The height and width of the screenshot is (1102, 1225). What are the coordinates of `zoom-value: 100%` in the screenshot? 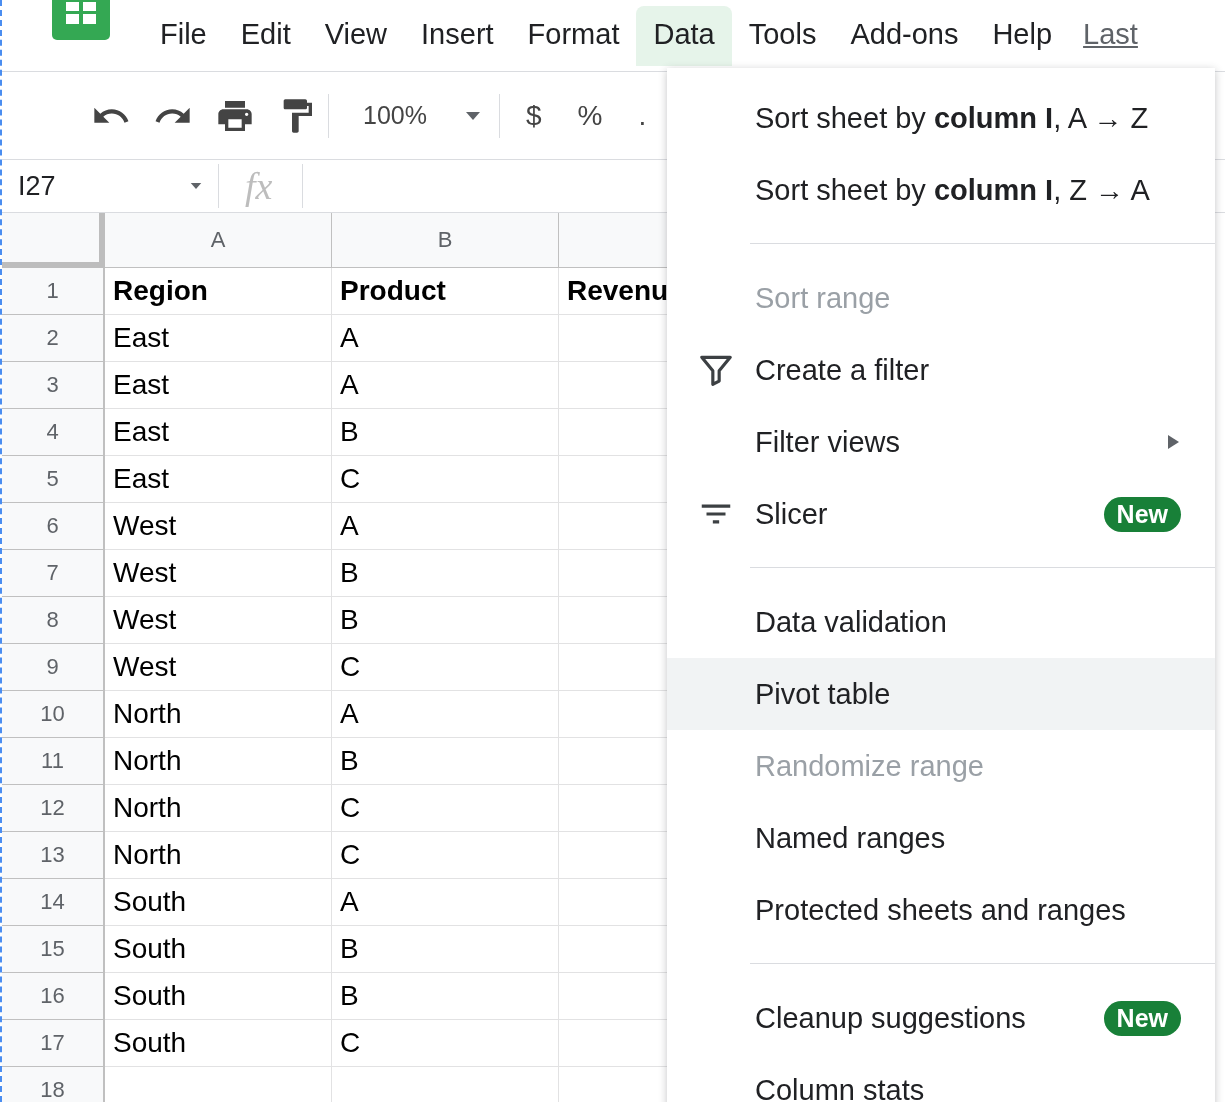 It's located at (395, 115).